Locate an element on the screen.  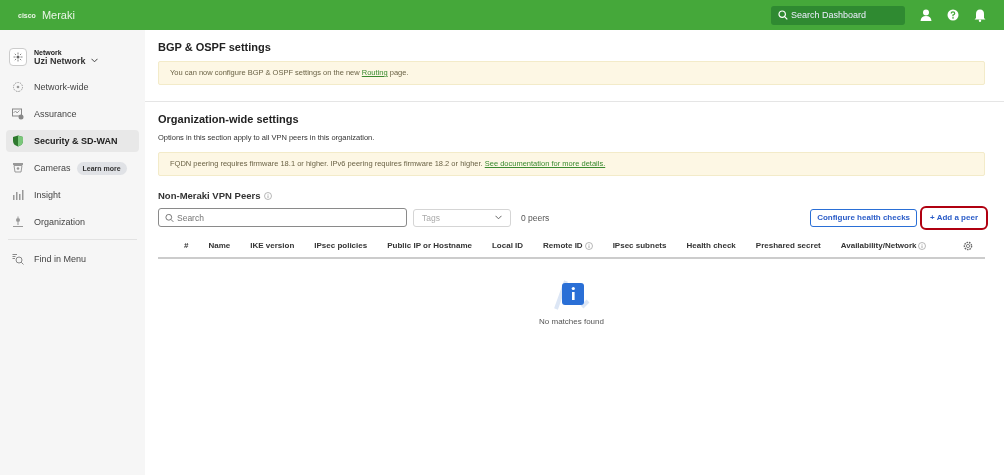
settings-icon is located at coordinates (968, 245).